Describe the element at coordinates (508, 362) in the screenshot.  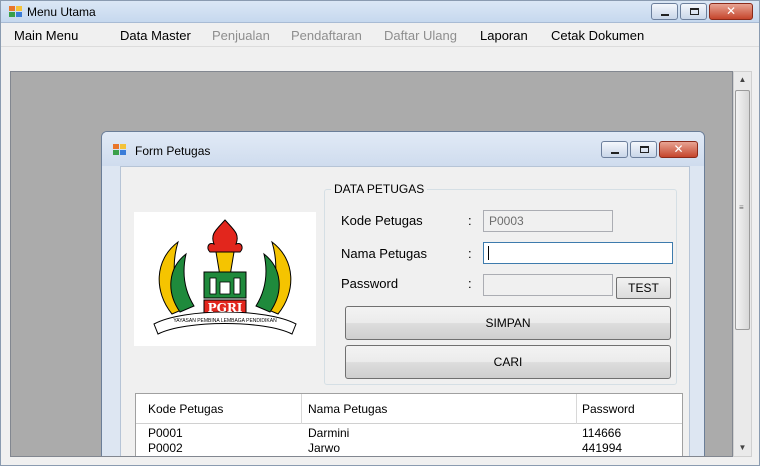
I see `cari-button: CARI` at that location.